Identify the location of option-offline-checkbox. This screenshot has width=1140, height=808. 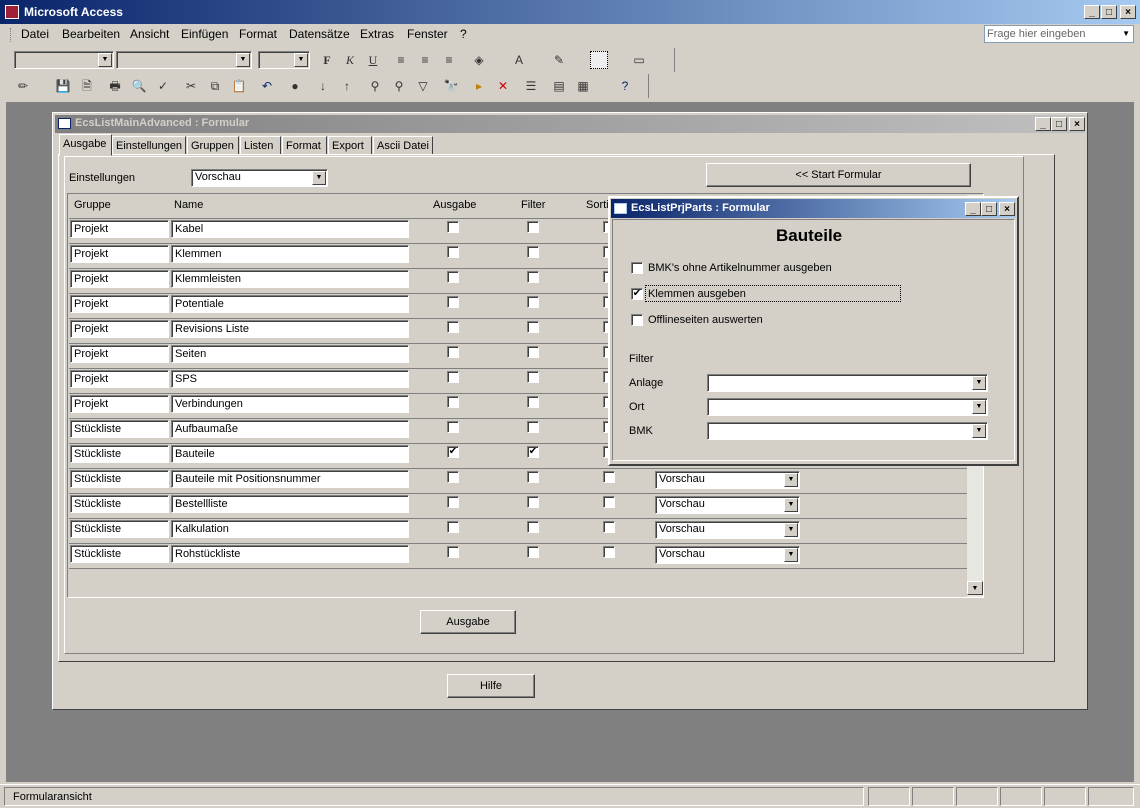
(637, 320).